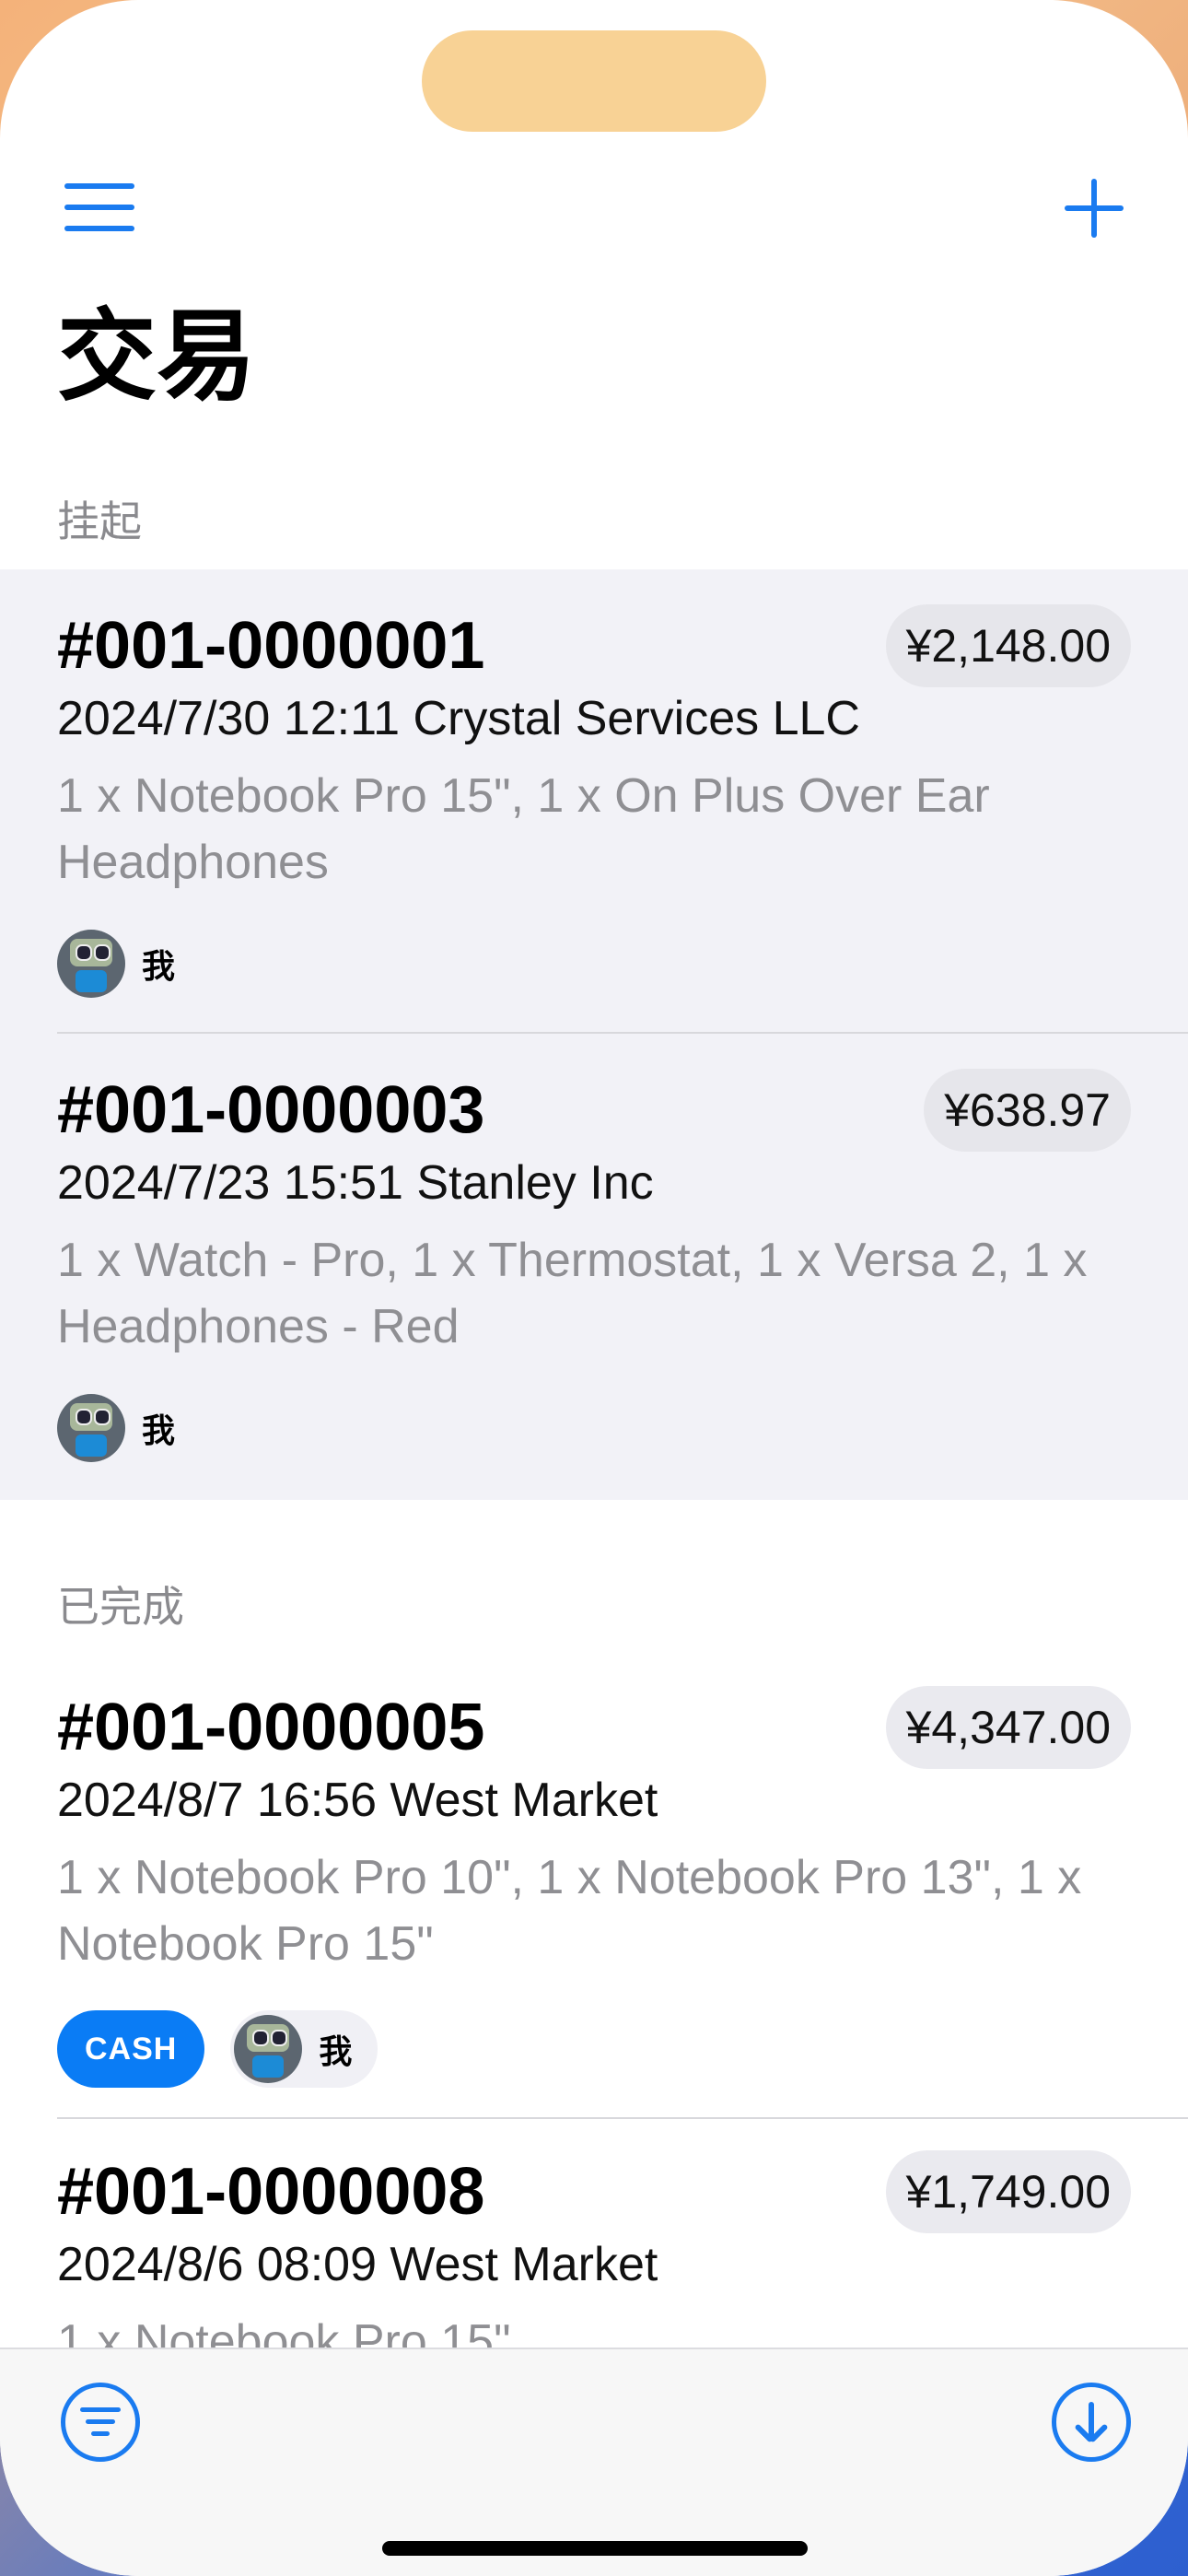  What do you see at coordinates (99, 521) in the screenshot?
I see `section-header-pending: 挂起` at bounding box center [99, 521].